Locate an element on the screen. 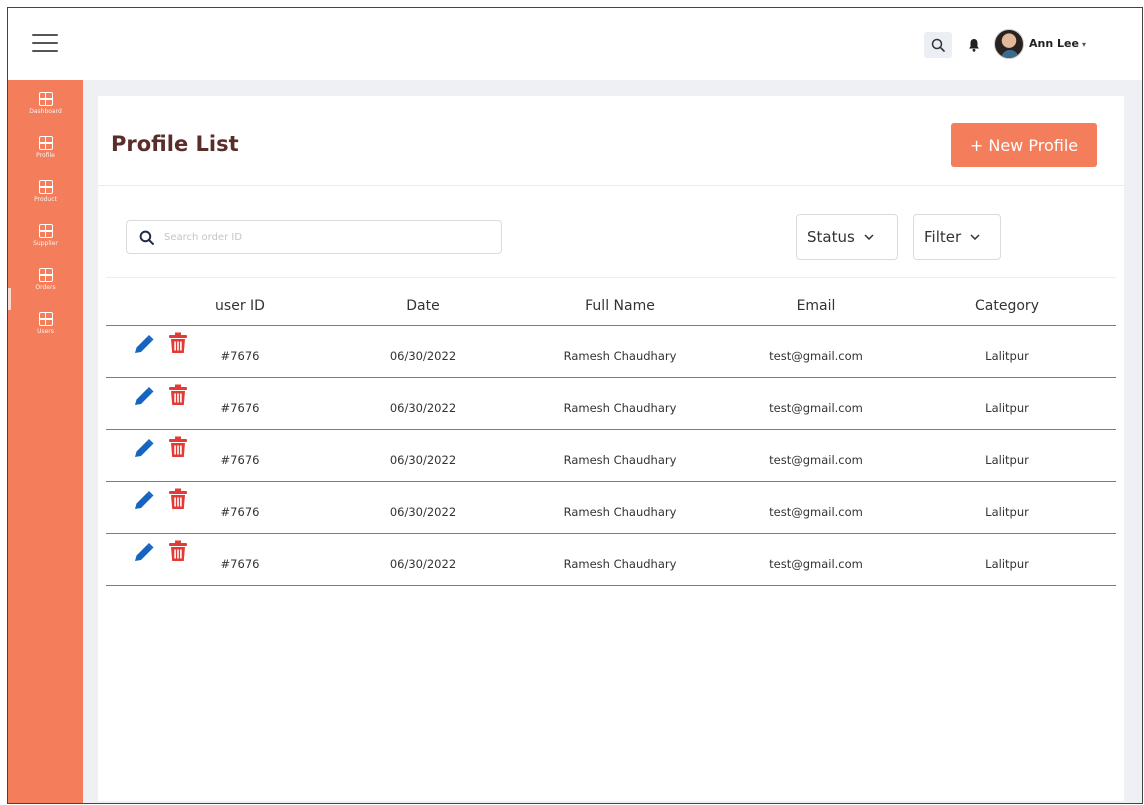  sidebar-item-label: Dashboard is located at coordinates (45, 111).